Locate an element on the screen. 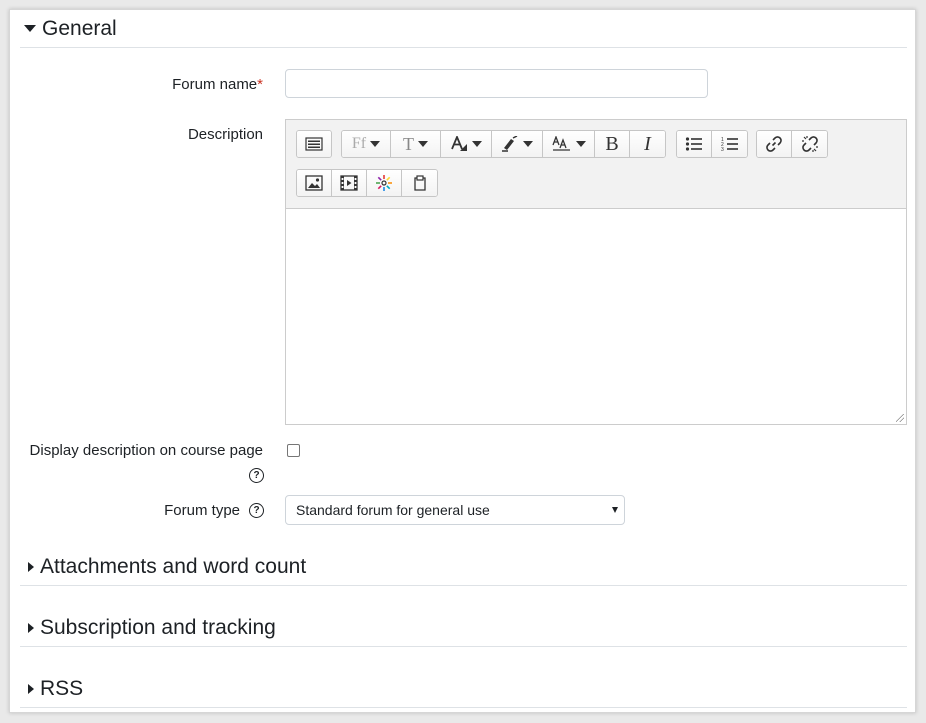 The image size is (926, 723). font-size-icon: T is located at coordinates (408, 143).